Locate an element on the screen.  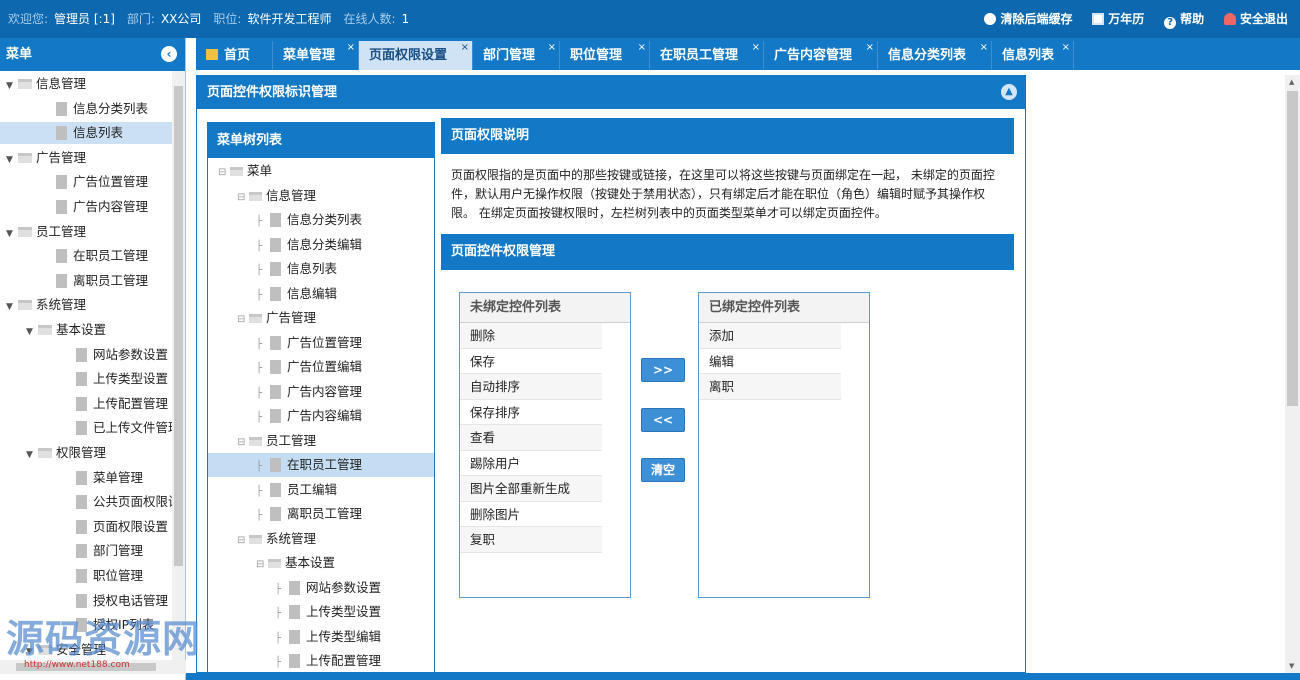
sidebar-folder: ▼ 权限管理 is located at coordinates (86, 453).